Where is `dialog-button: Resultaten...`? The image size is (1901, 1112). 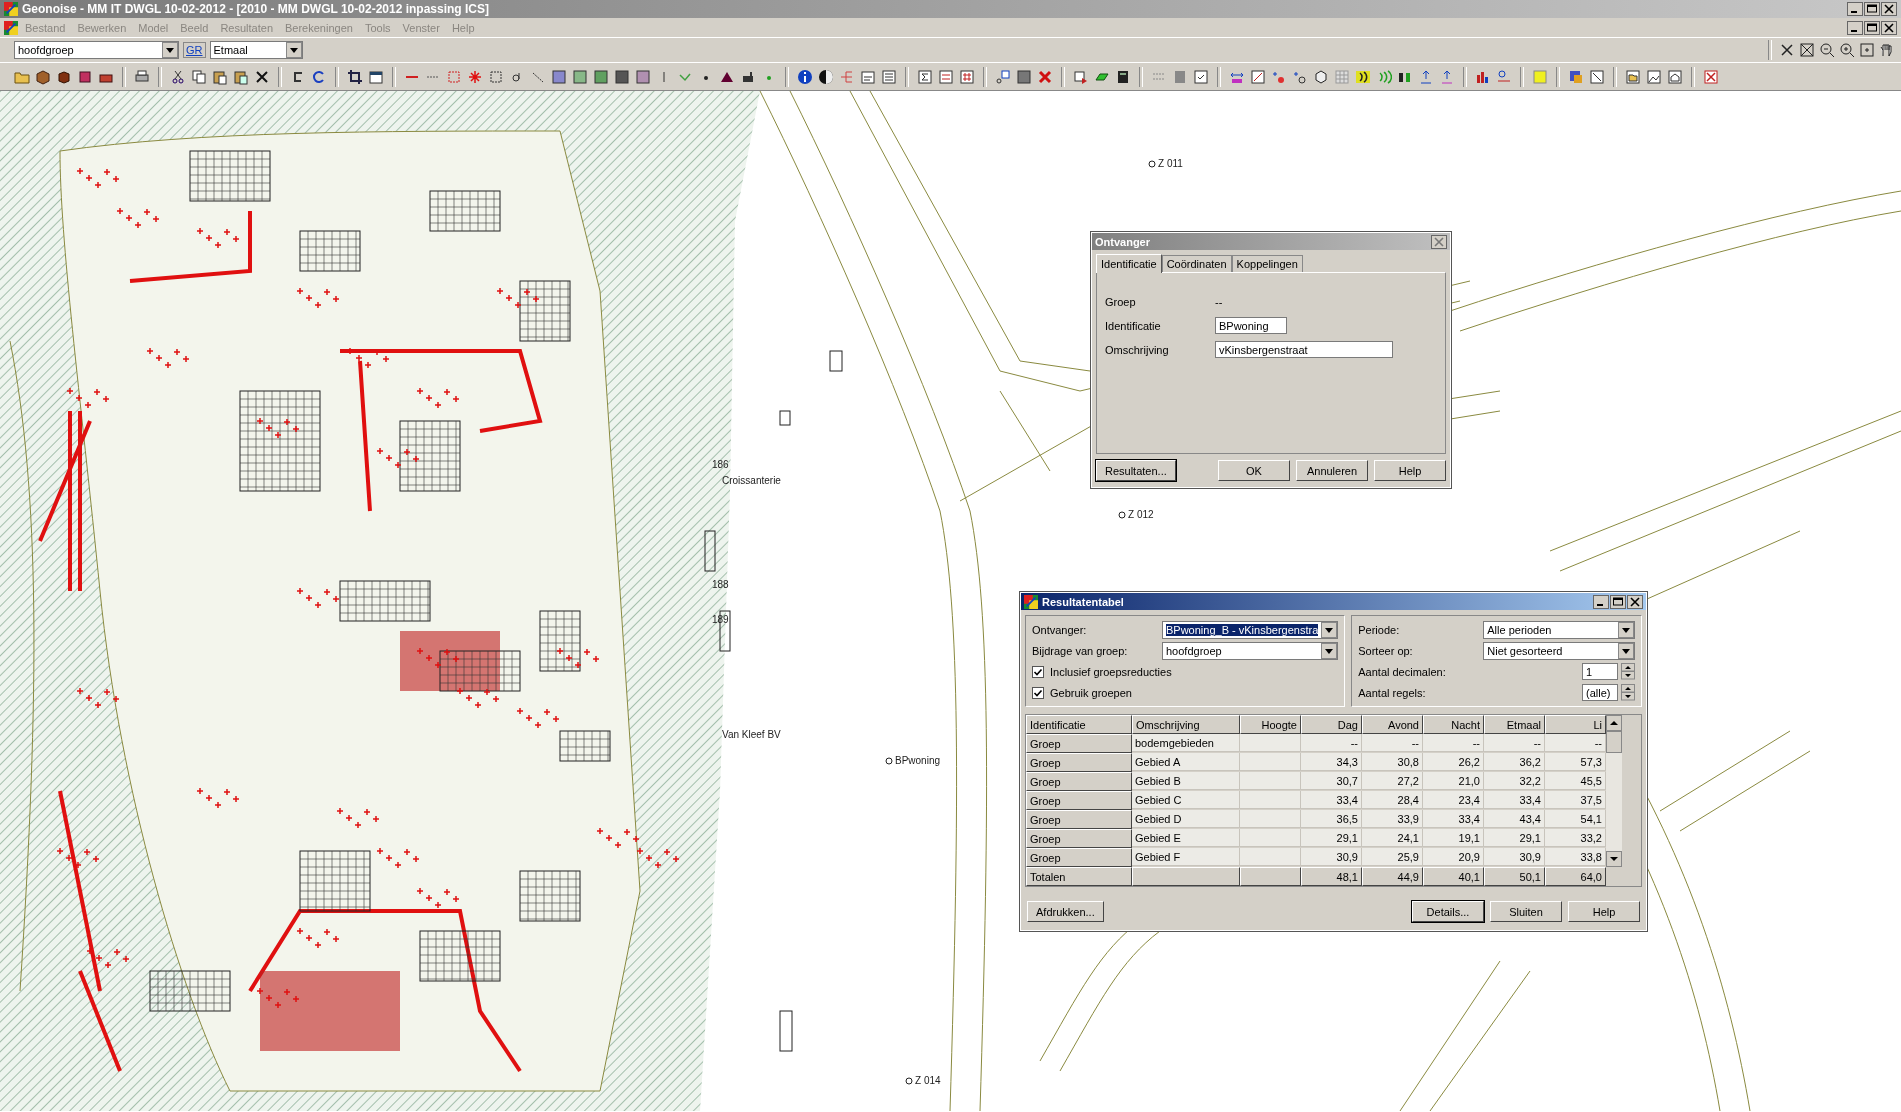 dialog-button: Resultaten... is located at coordinates (1136, 470).